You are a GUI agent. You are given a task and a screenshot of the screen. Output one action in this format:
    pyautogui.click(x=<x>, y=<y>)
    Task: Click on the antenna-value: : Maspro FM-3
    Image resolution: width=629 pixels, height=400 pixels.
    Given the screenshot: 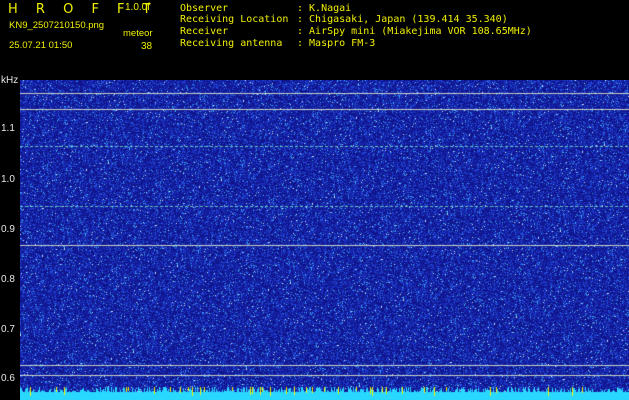 What is the action you would take?
    pyautogui.click(x=336, y=43)
    